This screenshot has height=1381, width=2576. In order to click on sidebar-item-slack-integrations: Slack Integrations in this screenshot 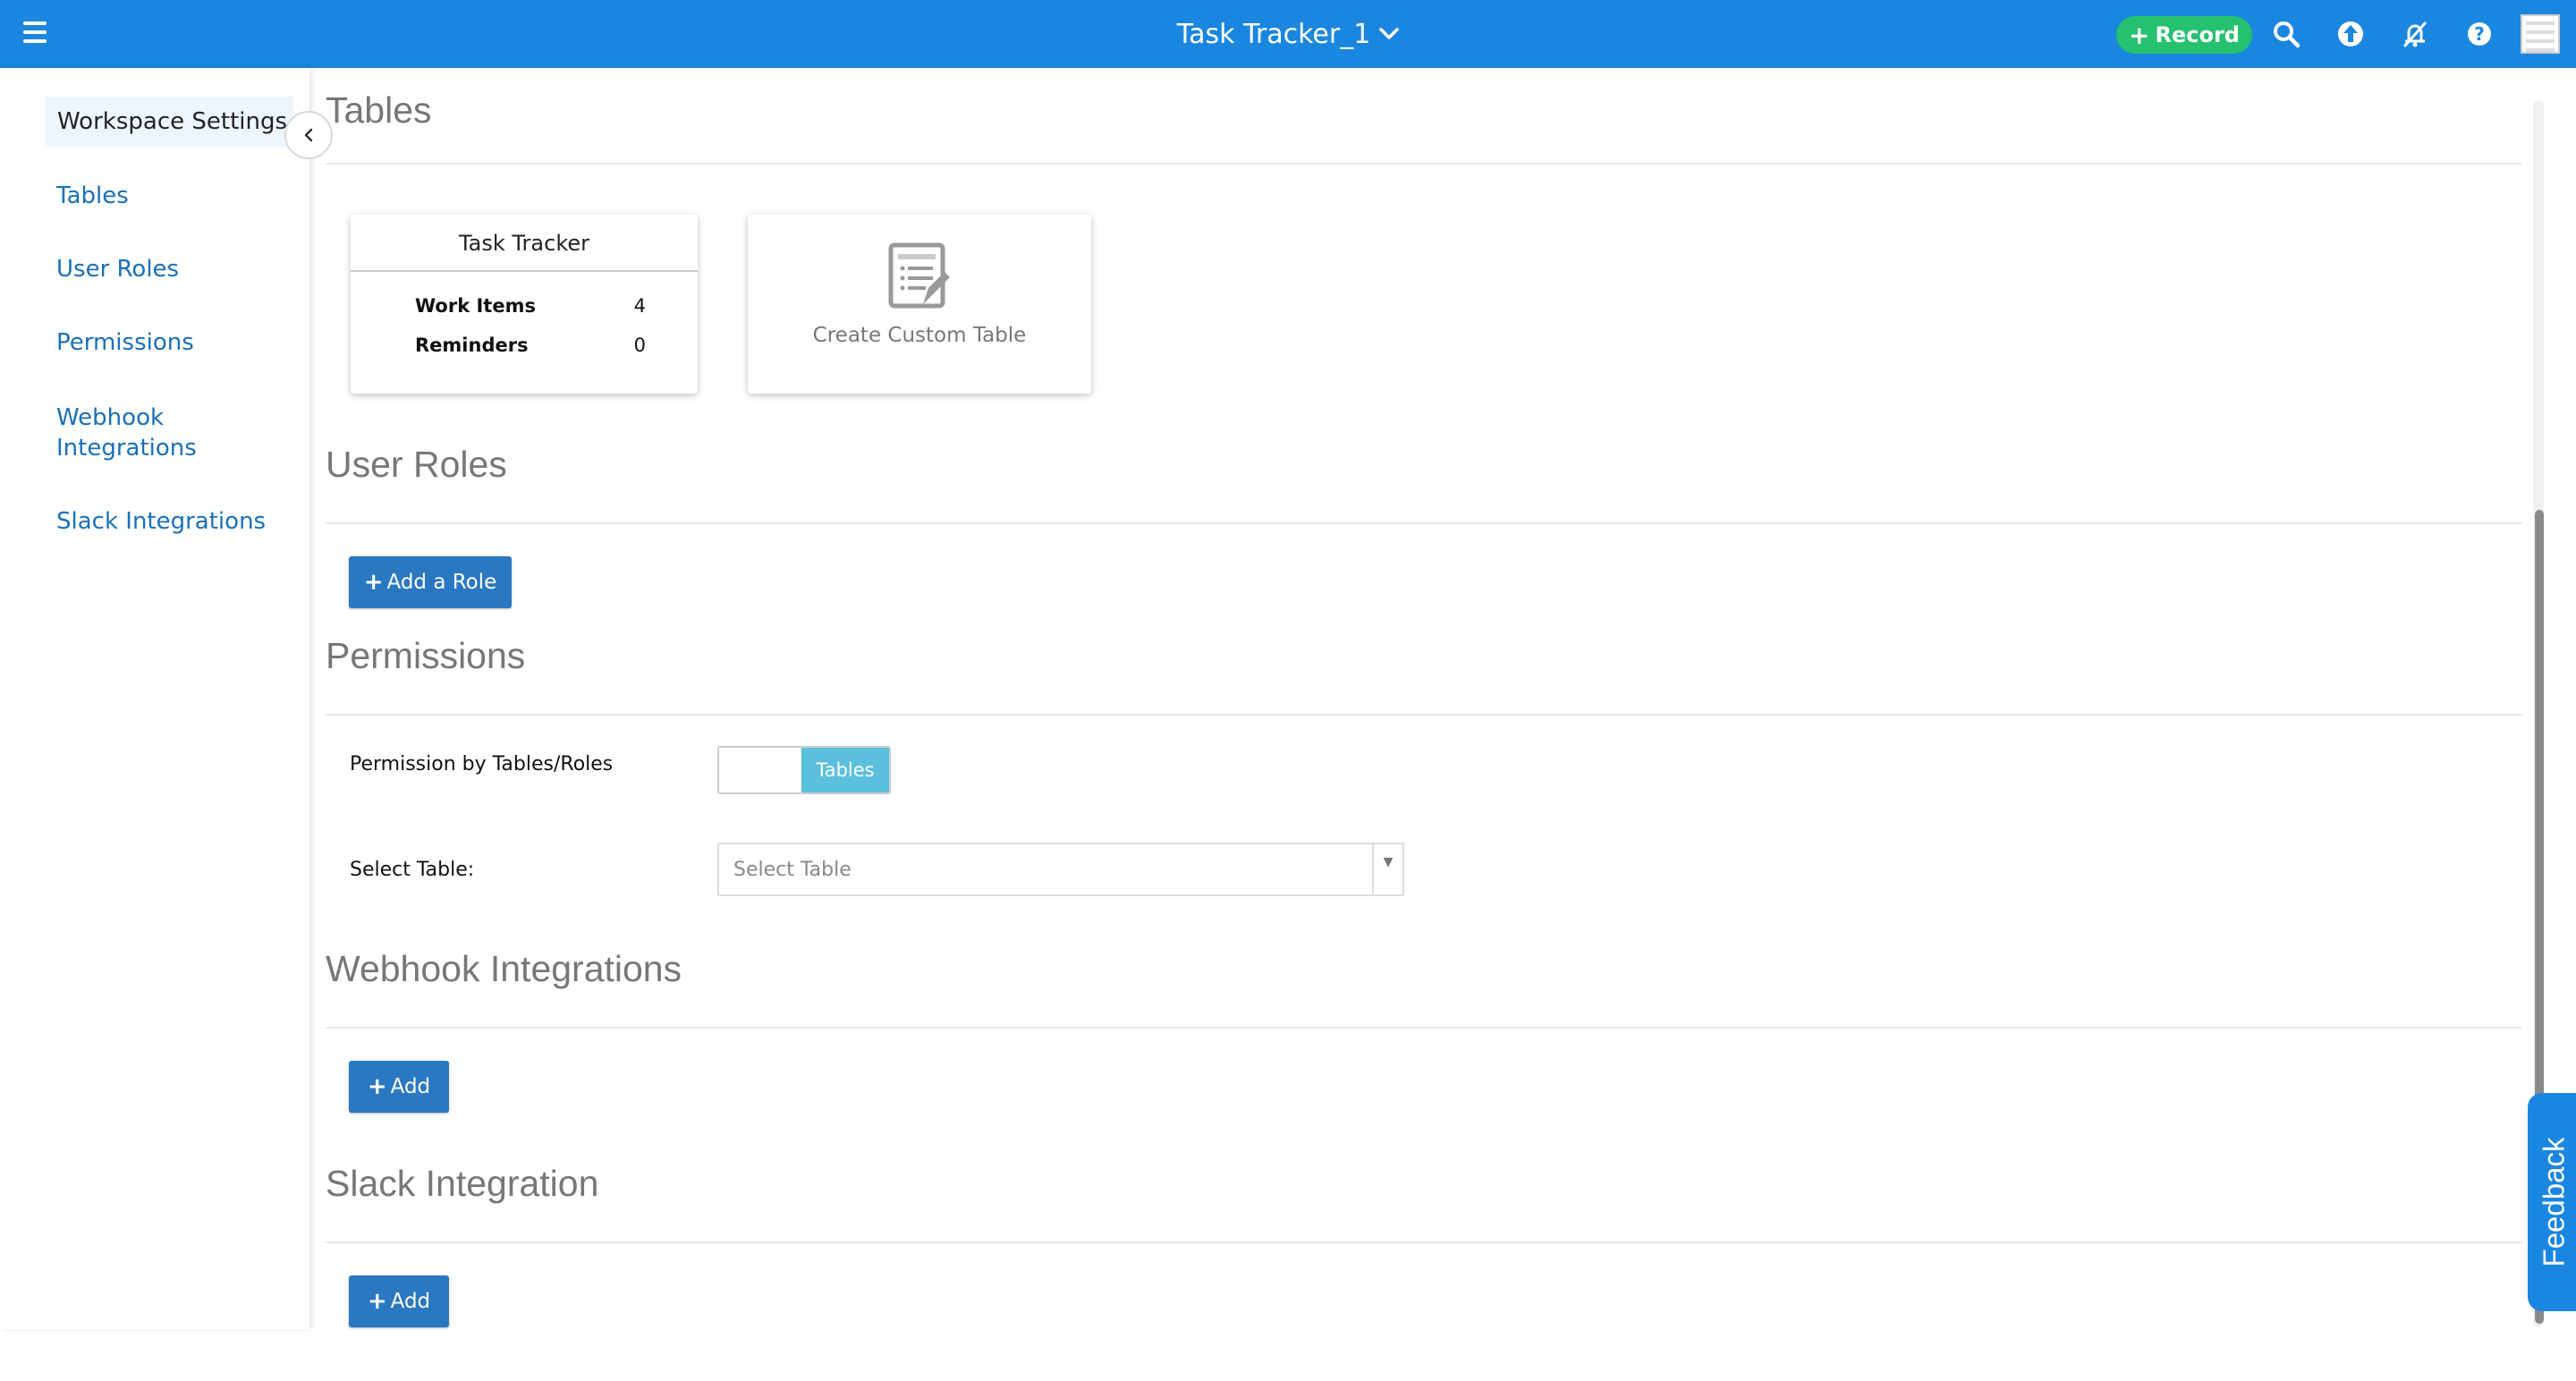, I will do `click(177, 521)`.